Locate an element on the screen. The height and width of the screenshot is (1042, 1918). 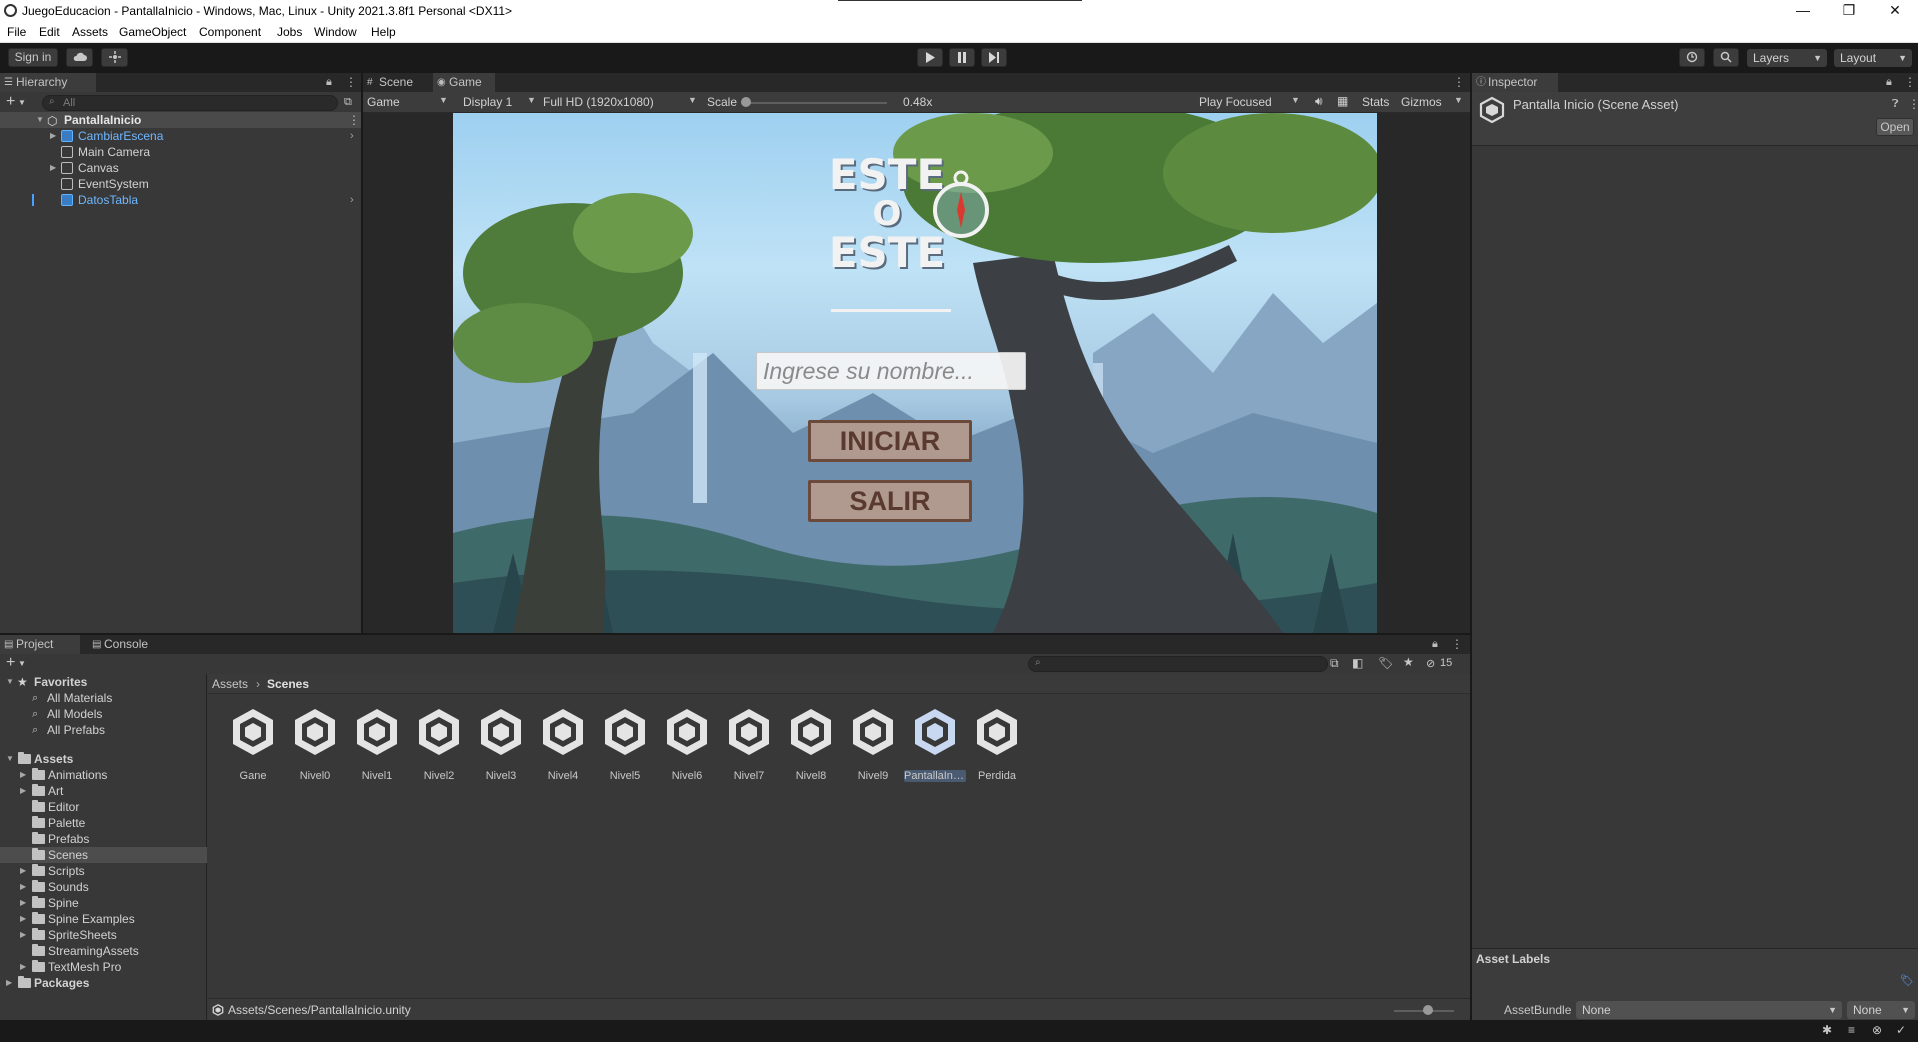
collab-button is located at coordinates (114, 57).